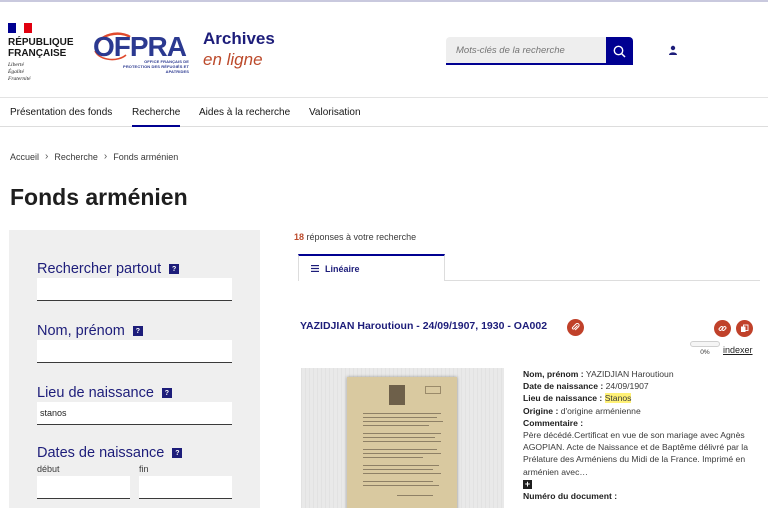 The width and height of the screenshot is (768, 508). I want to click on republique-name-line2: FRANÇAISE, so click(37, 53).